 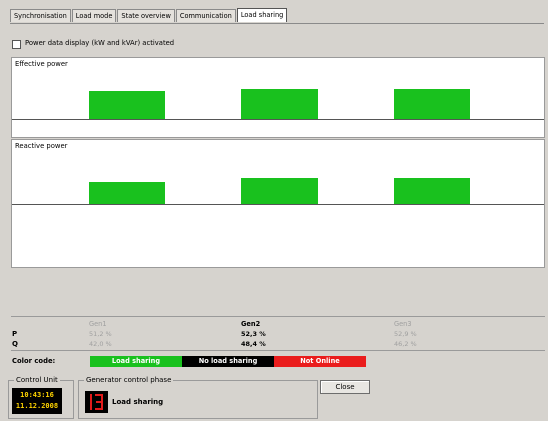 I want to click on color-code-load-sharing: Load sharing, so click(x=136, y=361).